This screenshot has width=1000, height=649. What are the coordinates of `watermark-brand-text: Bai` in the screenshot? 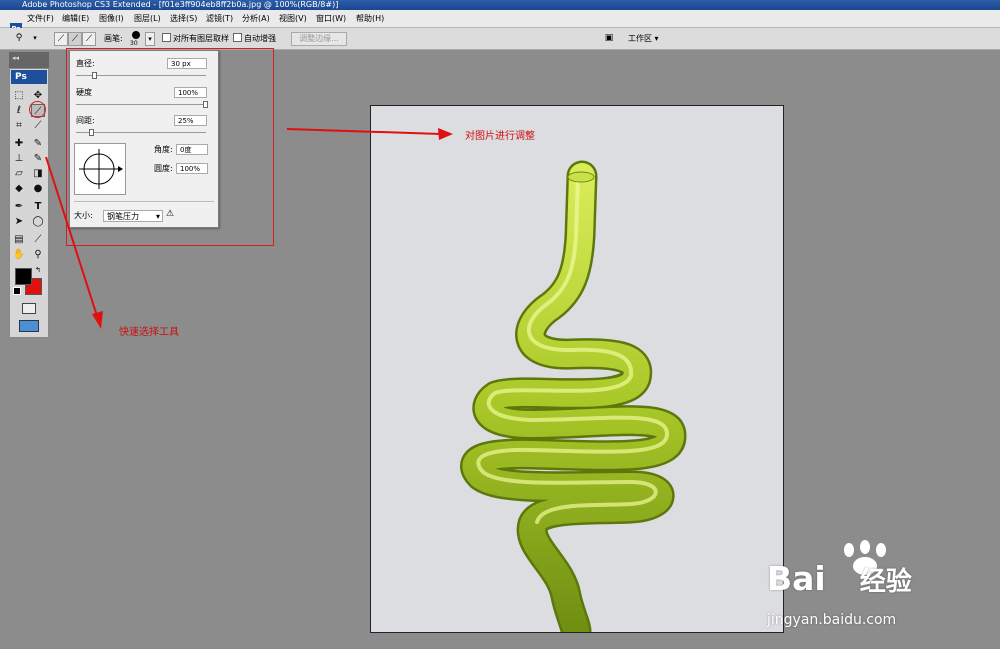 It's located at (796, 578).